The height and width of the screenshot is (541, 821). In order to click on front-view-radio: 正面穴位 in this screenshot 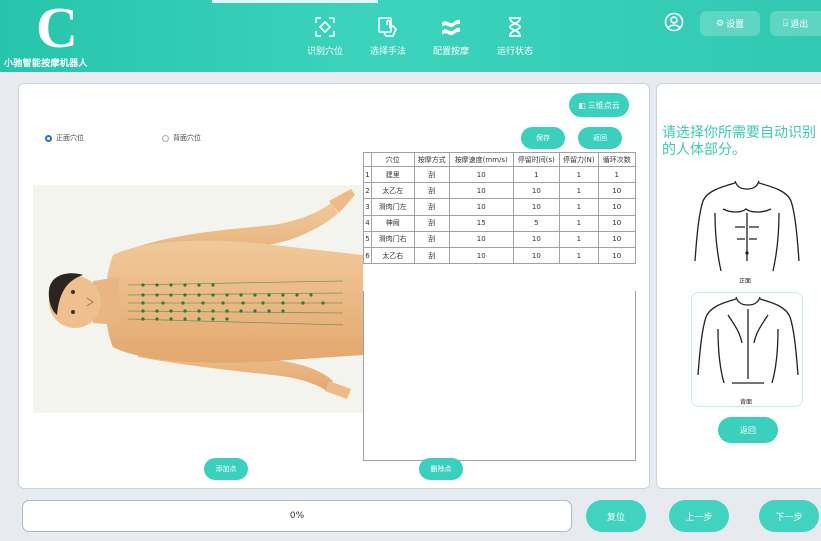, I will do `click(64, 138)`.